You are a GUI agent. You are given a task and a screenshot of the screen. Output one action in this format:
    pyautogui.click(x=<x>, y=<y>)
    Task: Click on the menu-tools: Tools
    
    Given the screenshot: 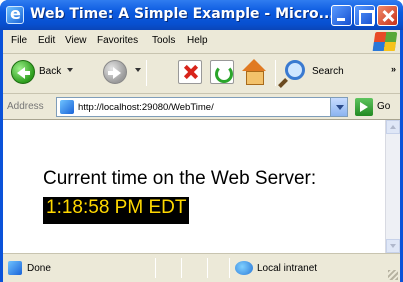 What is the action you would take?
    pyautogui.click(x=163, y=40)
    